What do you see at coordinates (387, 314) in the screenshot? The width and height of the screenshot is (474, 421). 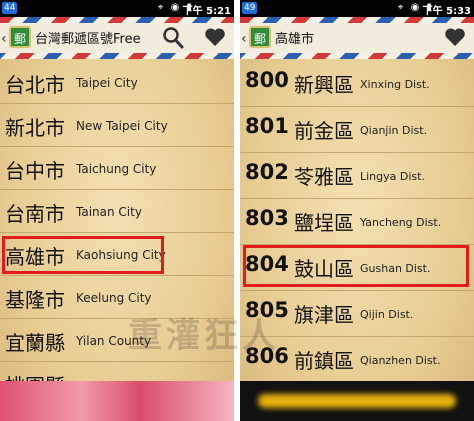 I see `district-name-en: Qijin Dist.` at bounding box center [387, 314].